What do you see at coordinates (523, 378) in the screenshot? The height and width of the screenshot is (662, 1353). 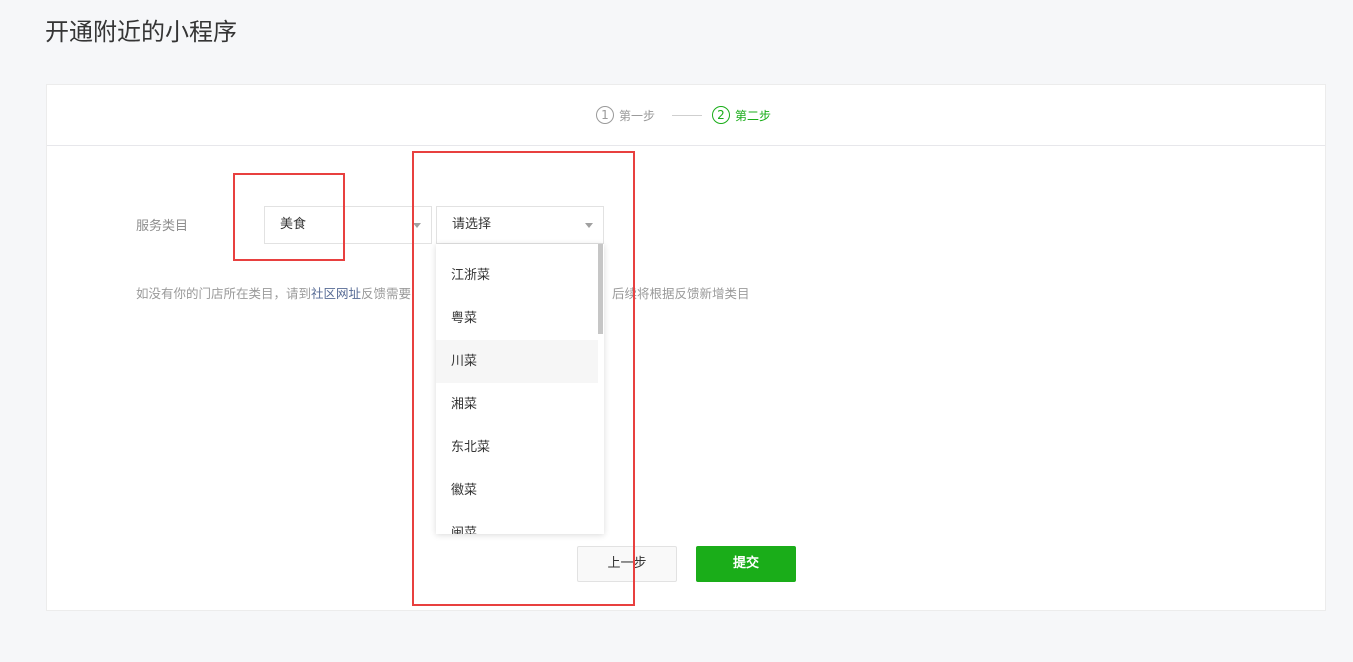 I see `highlight-box-dropdown` at bounding box center [523, 378].